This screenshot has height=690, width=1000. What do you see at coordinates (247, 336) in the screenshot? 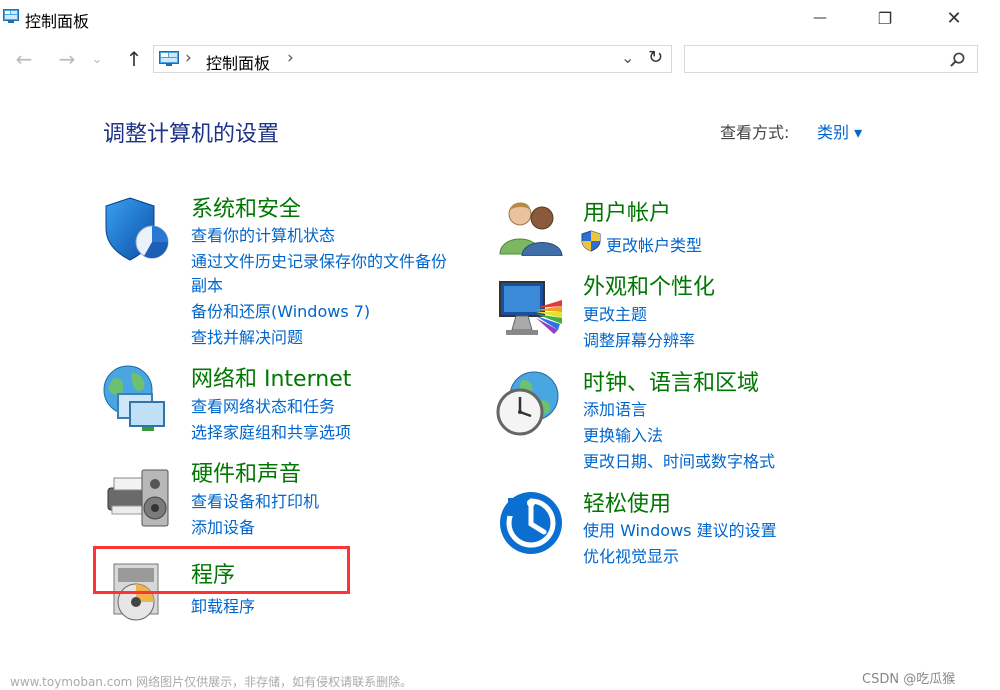
I see `link-troubleshoot: 查找并解决问题` at bounding box center [247, 336].